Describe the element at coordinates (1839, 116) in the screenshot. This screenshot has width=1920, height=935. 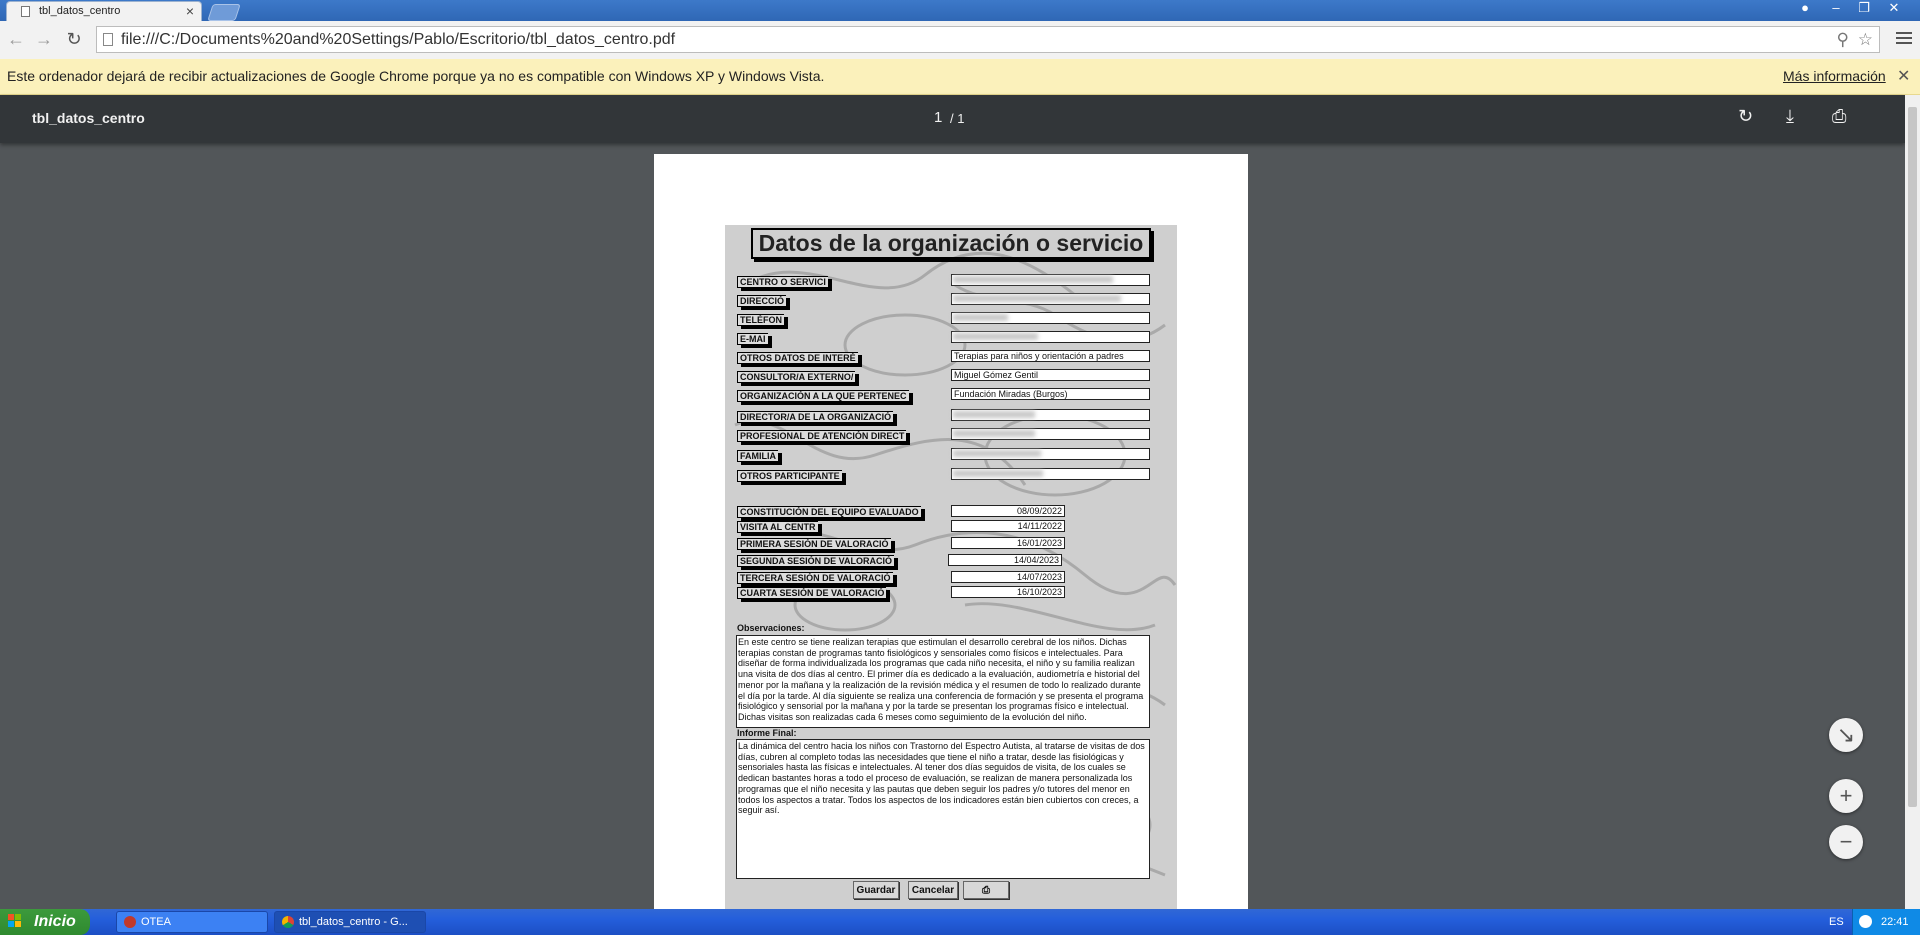
I see `print-icon: ⎙` at that location.